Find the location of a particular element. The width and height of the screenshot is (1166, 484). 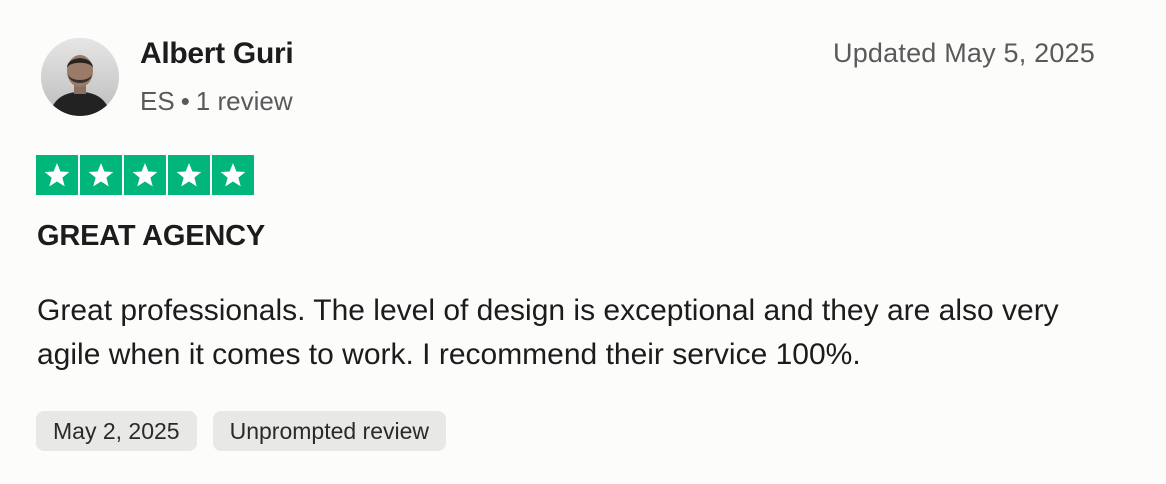

tag-review-source: Unprompted review is located at coordinates (329, 431).